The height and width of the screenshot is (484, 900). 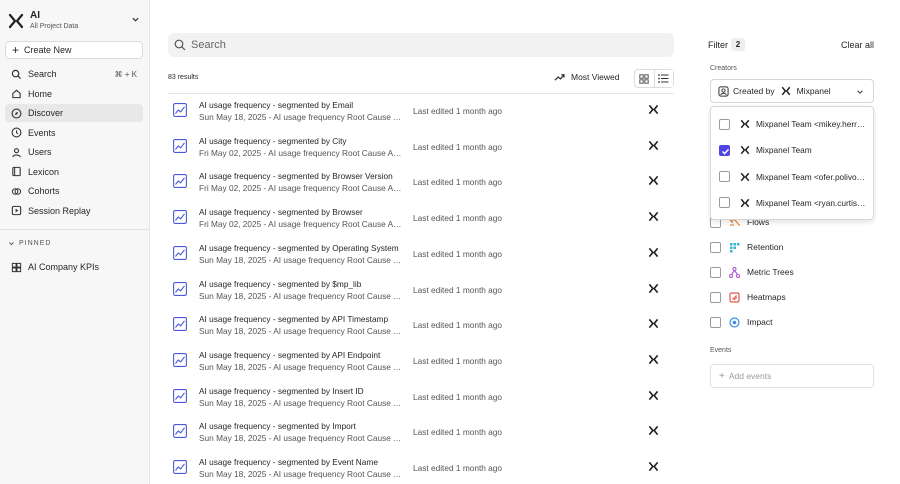 I want to click on pinned-section-toggle: PINNED, so click(x=29, y=243).